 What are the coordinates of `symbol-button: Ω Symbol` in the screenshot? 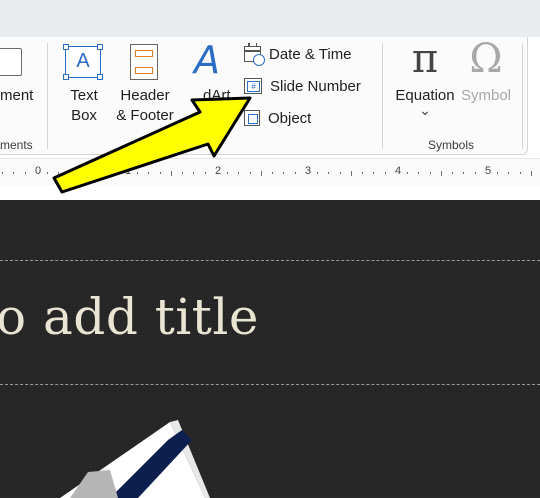 It's located at (486, 82).